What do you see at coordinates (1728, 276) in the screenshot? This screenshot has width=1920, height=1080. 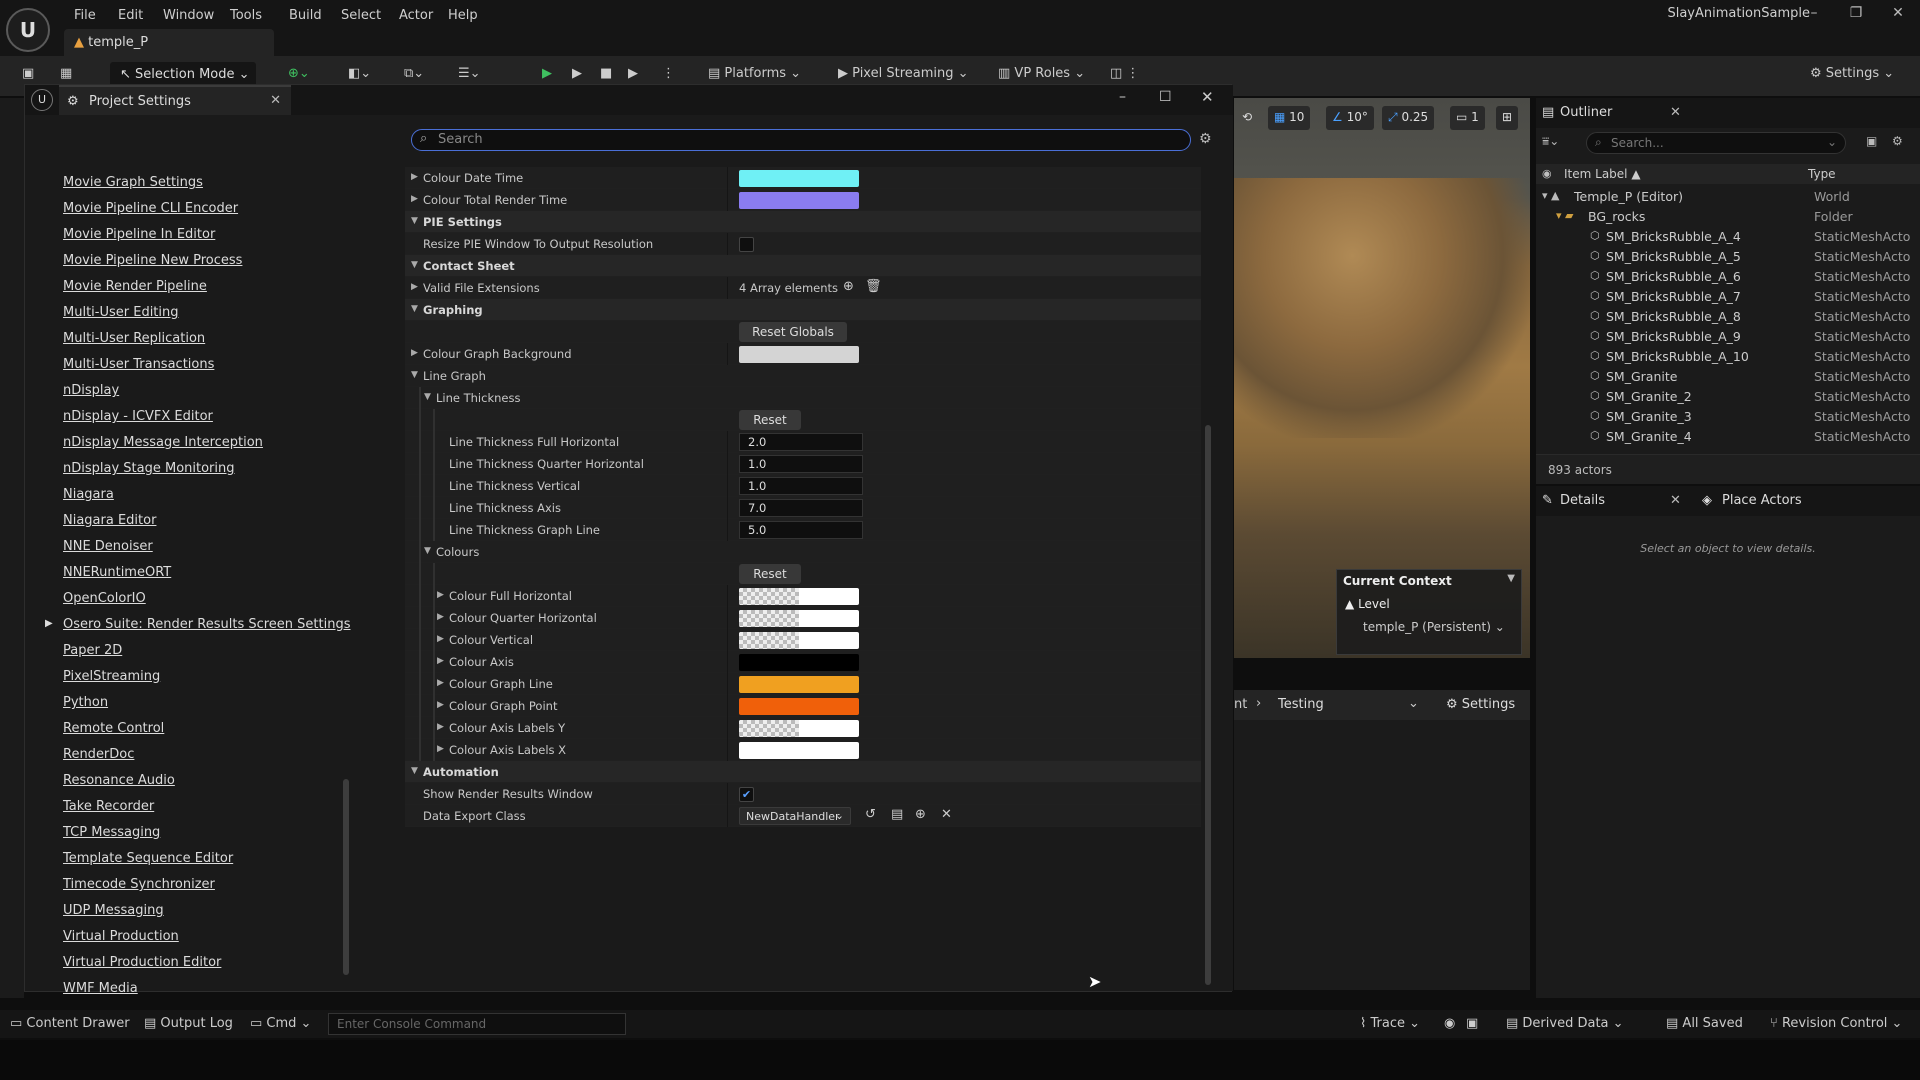 I see `outliner-row: ⬡ SM_BricksRubble_A_6 StaticMeshActo` at bounding box center [1728, 276].